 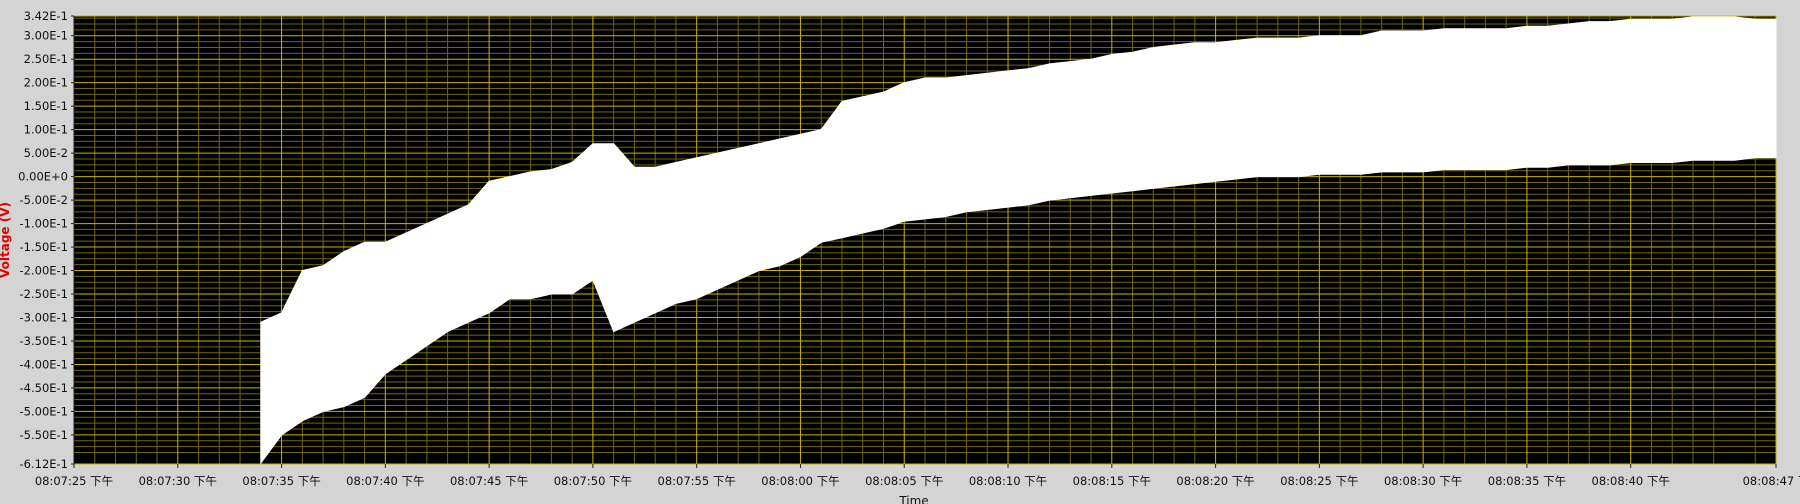 What do you see at coordinates (44, 294) in the screenshot?
I see `y-tick-label: -2.50E-1` at bounding box center [44, 294].